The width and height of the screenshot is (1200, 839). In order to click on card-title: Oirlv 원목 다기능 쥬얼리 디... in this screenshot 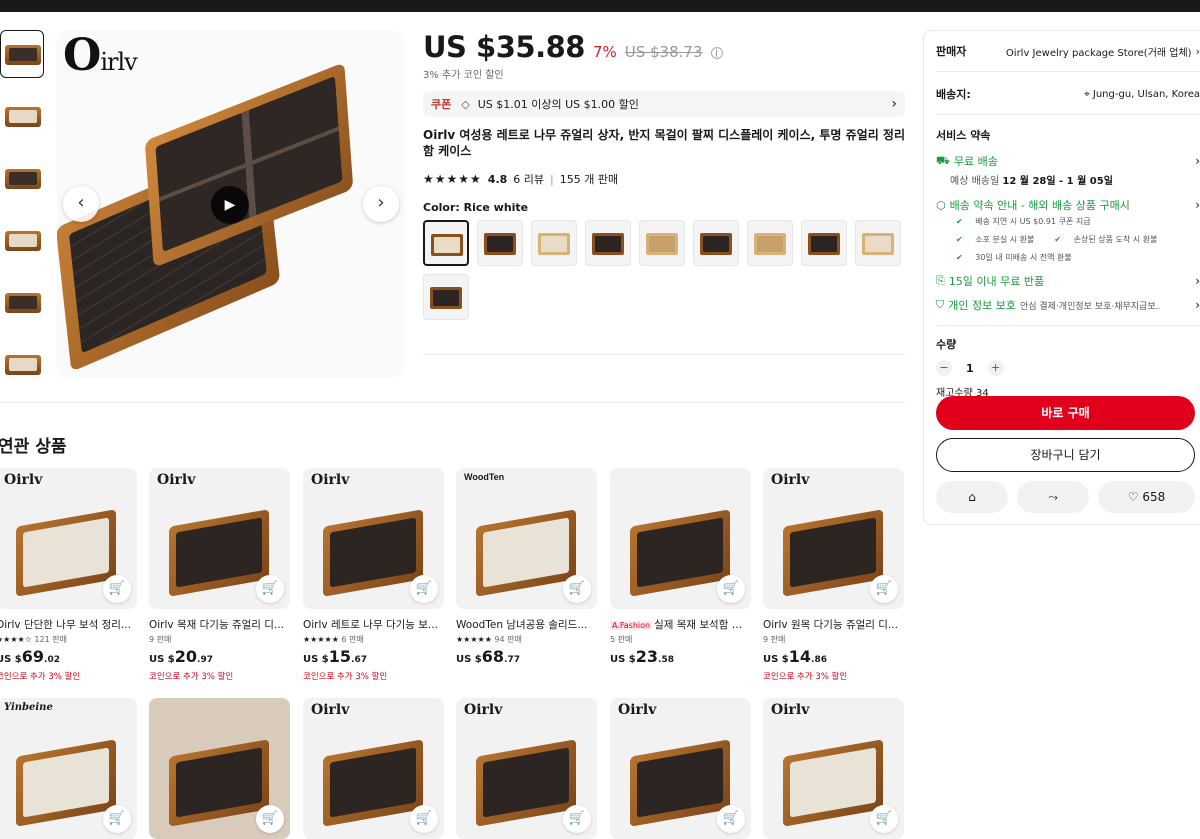, I will do `click(830, 625)`.